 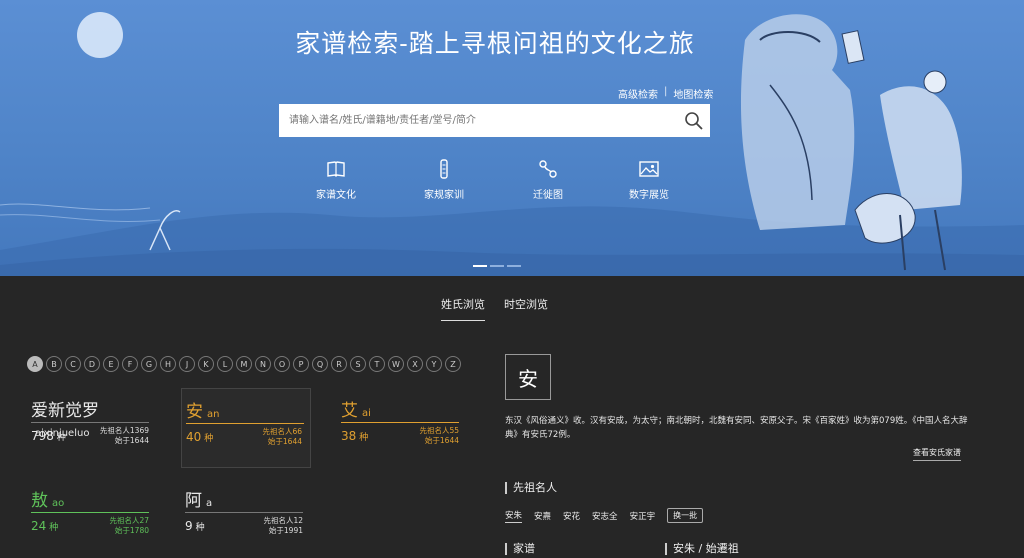 What do you see at coordinates (444, 169) in the screenshot?
I see `scroll-icon` at bounding box center [444, 169].